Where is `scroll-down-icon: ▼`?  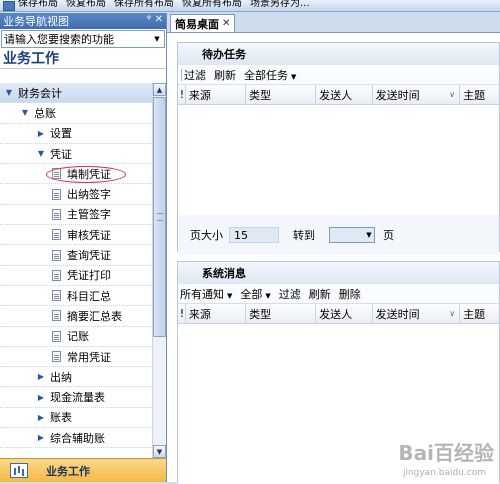
scroll-down-icon: ▼ is located at coordinates (159, 451).